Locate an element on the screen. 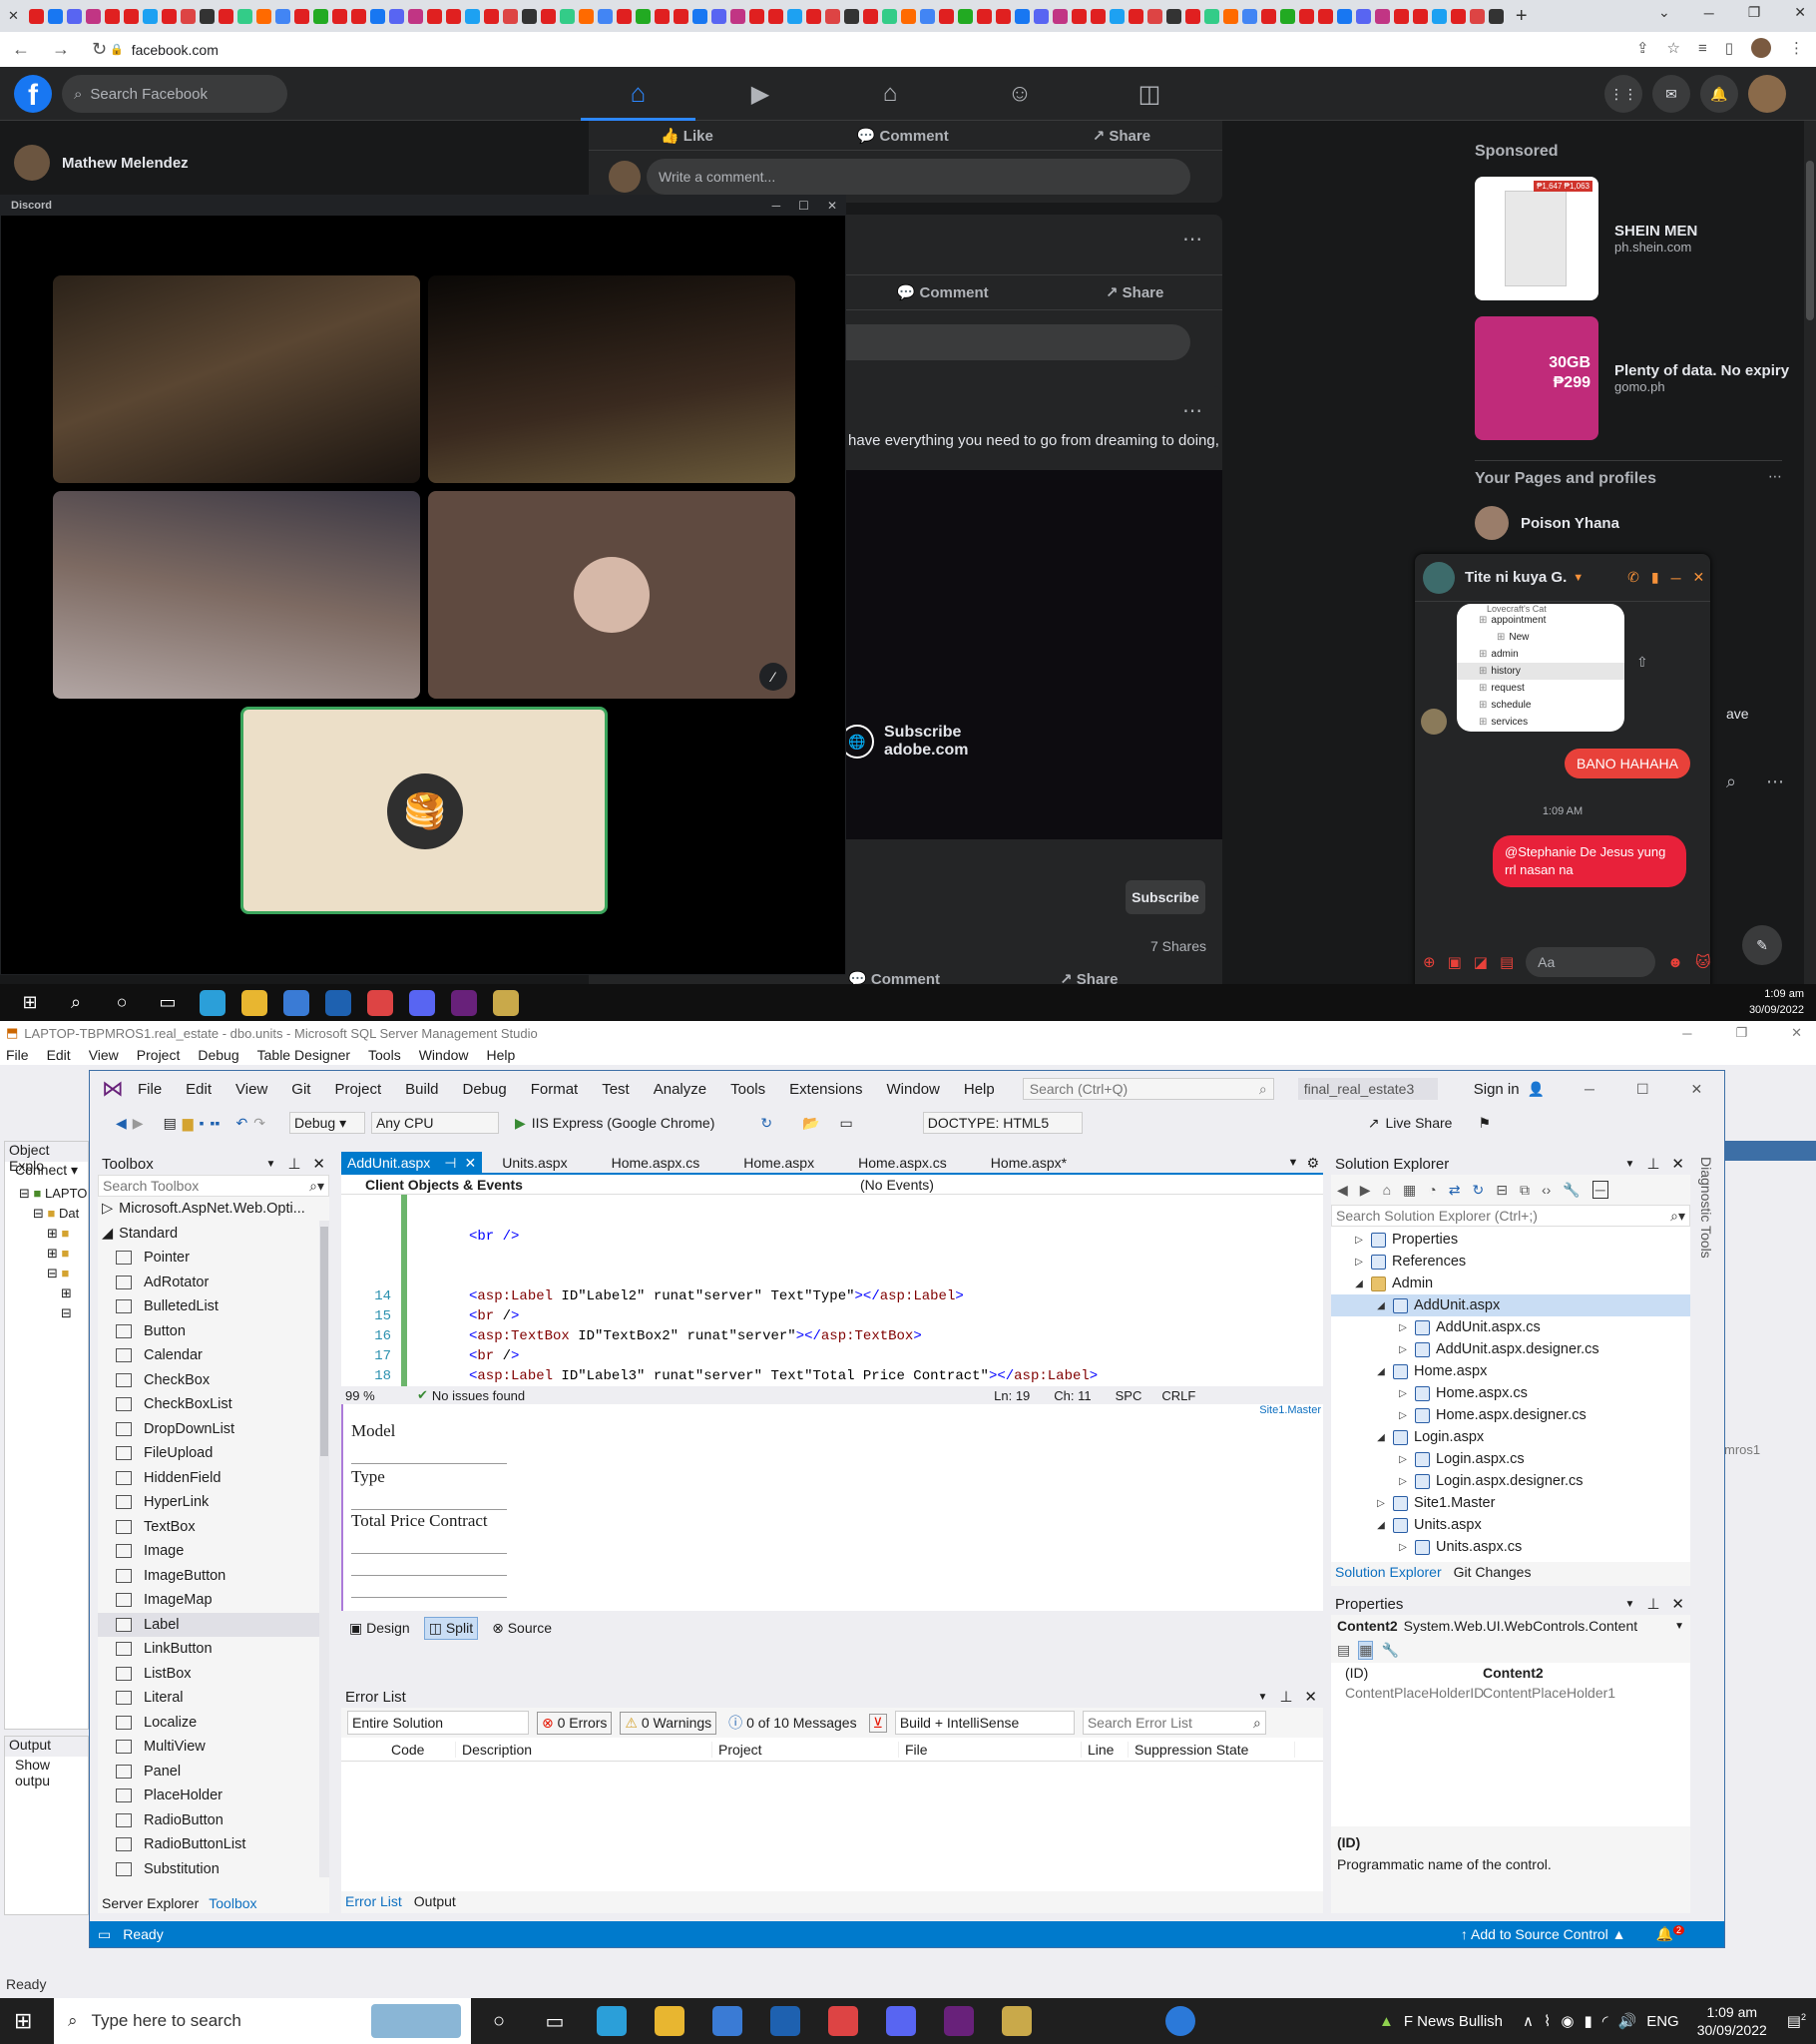 The image size is (1816, 2044). vs-menu-edit: Edit is located at coordinates (199, 1089).